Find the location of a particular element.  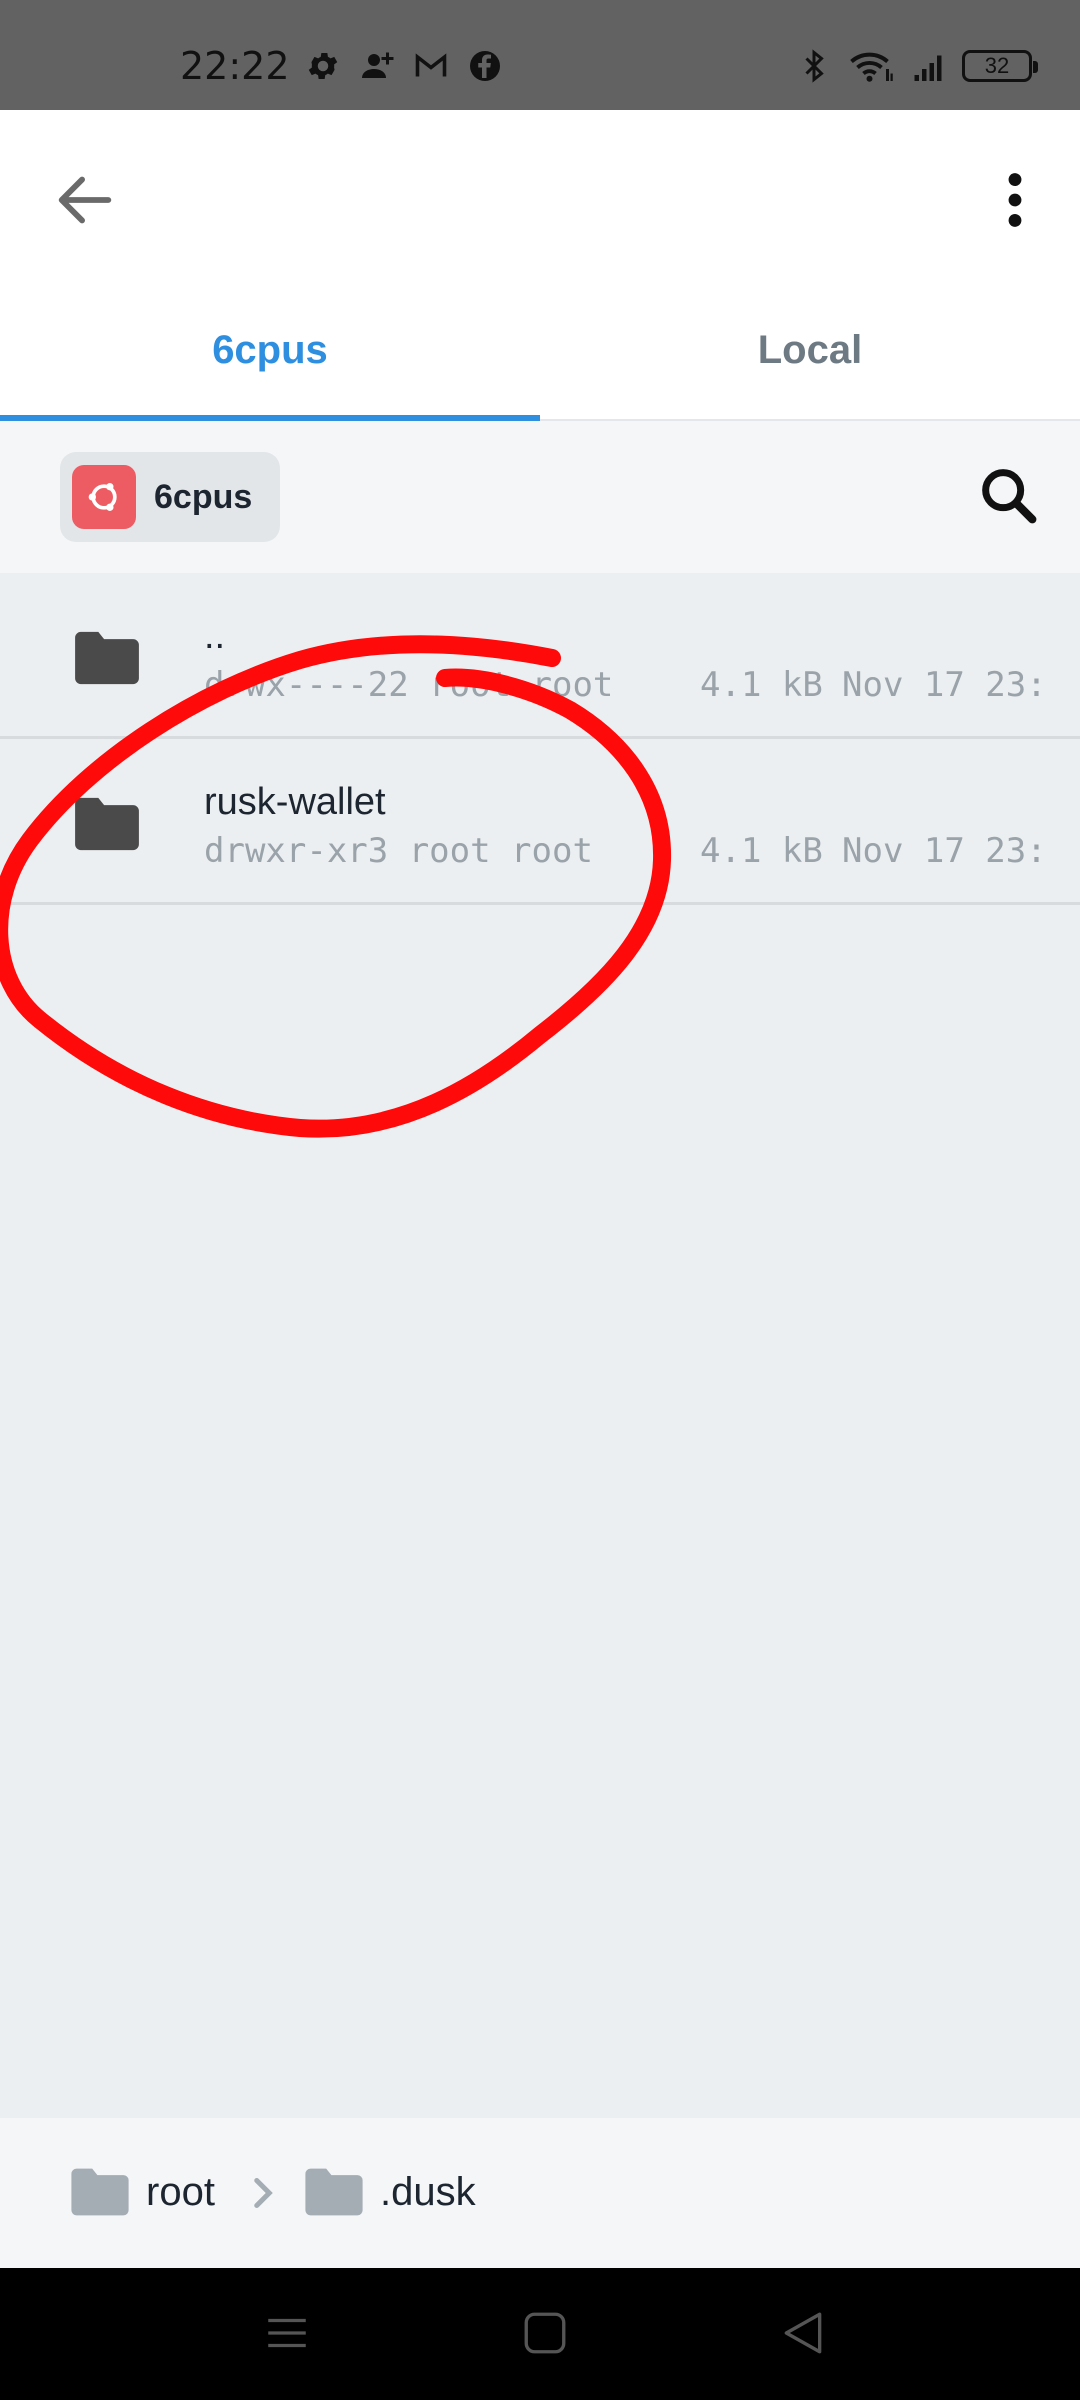

system-icons: 32 is located at coordinates (917, 66).